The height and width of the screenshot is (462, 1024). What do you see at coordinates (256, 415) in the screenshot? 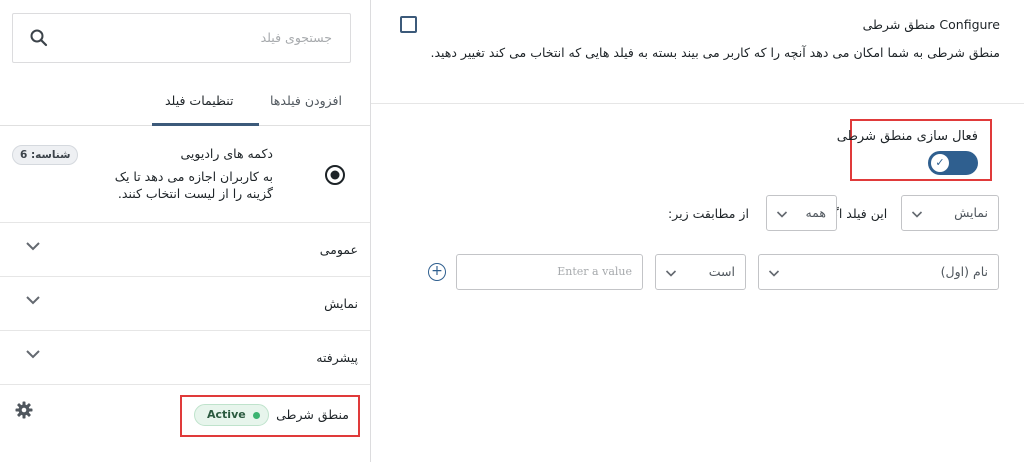
I see `status-dot-icon` at bounding box center [256, 415].